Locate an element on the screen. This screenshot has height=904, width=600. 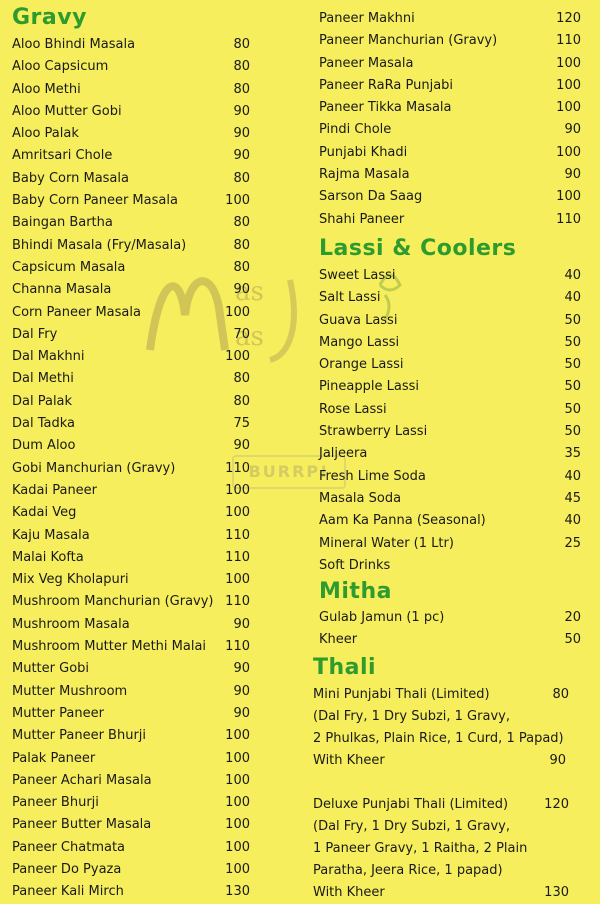
menu-item: Pindi Chole 90 is located at coordinates (450, 130).